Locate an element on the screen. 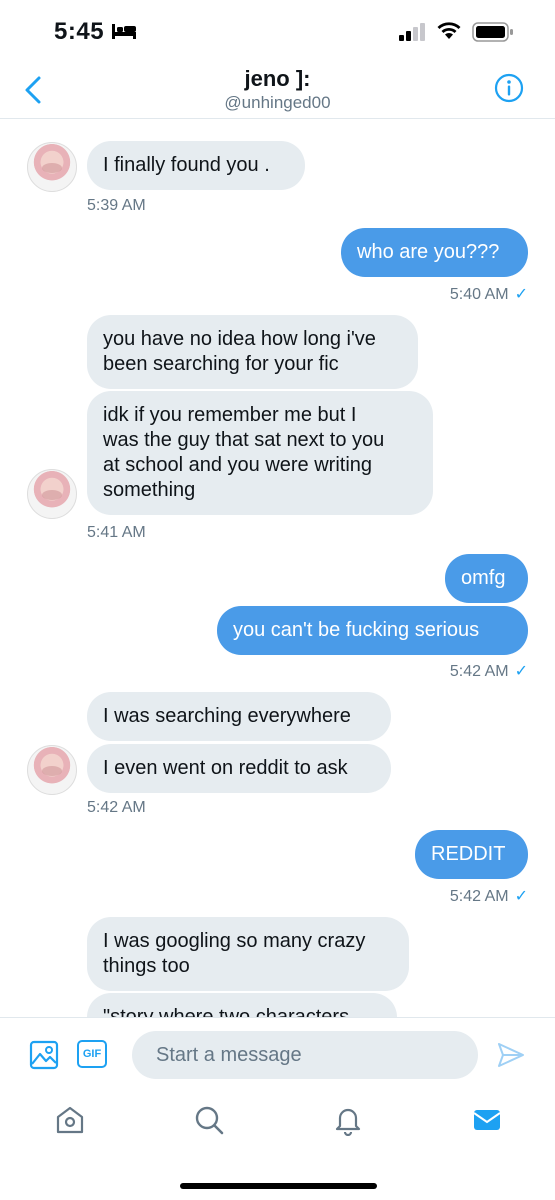  wifi-icon is located at coordinates (449, 30).